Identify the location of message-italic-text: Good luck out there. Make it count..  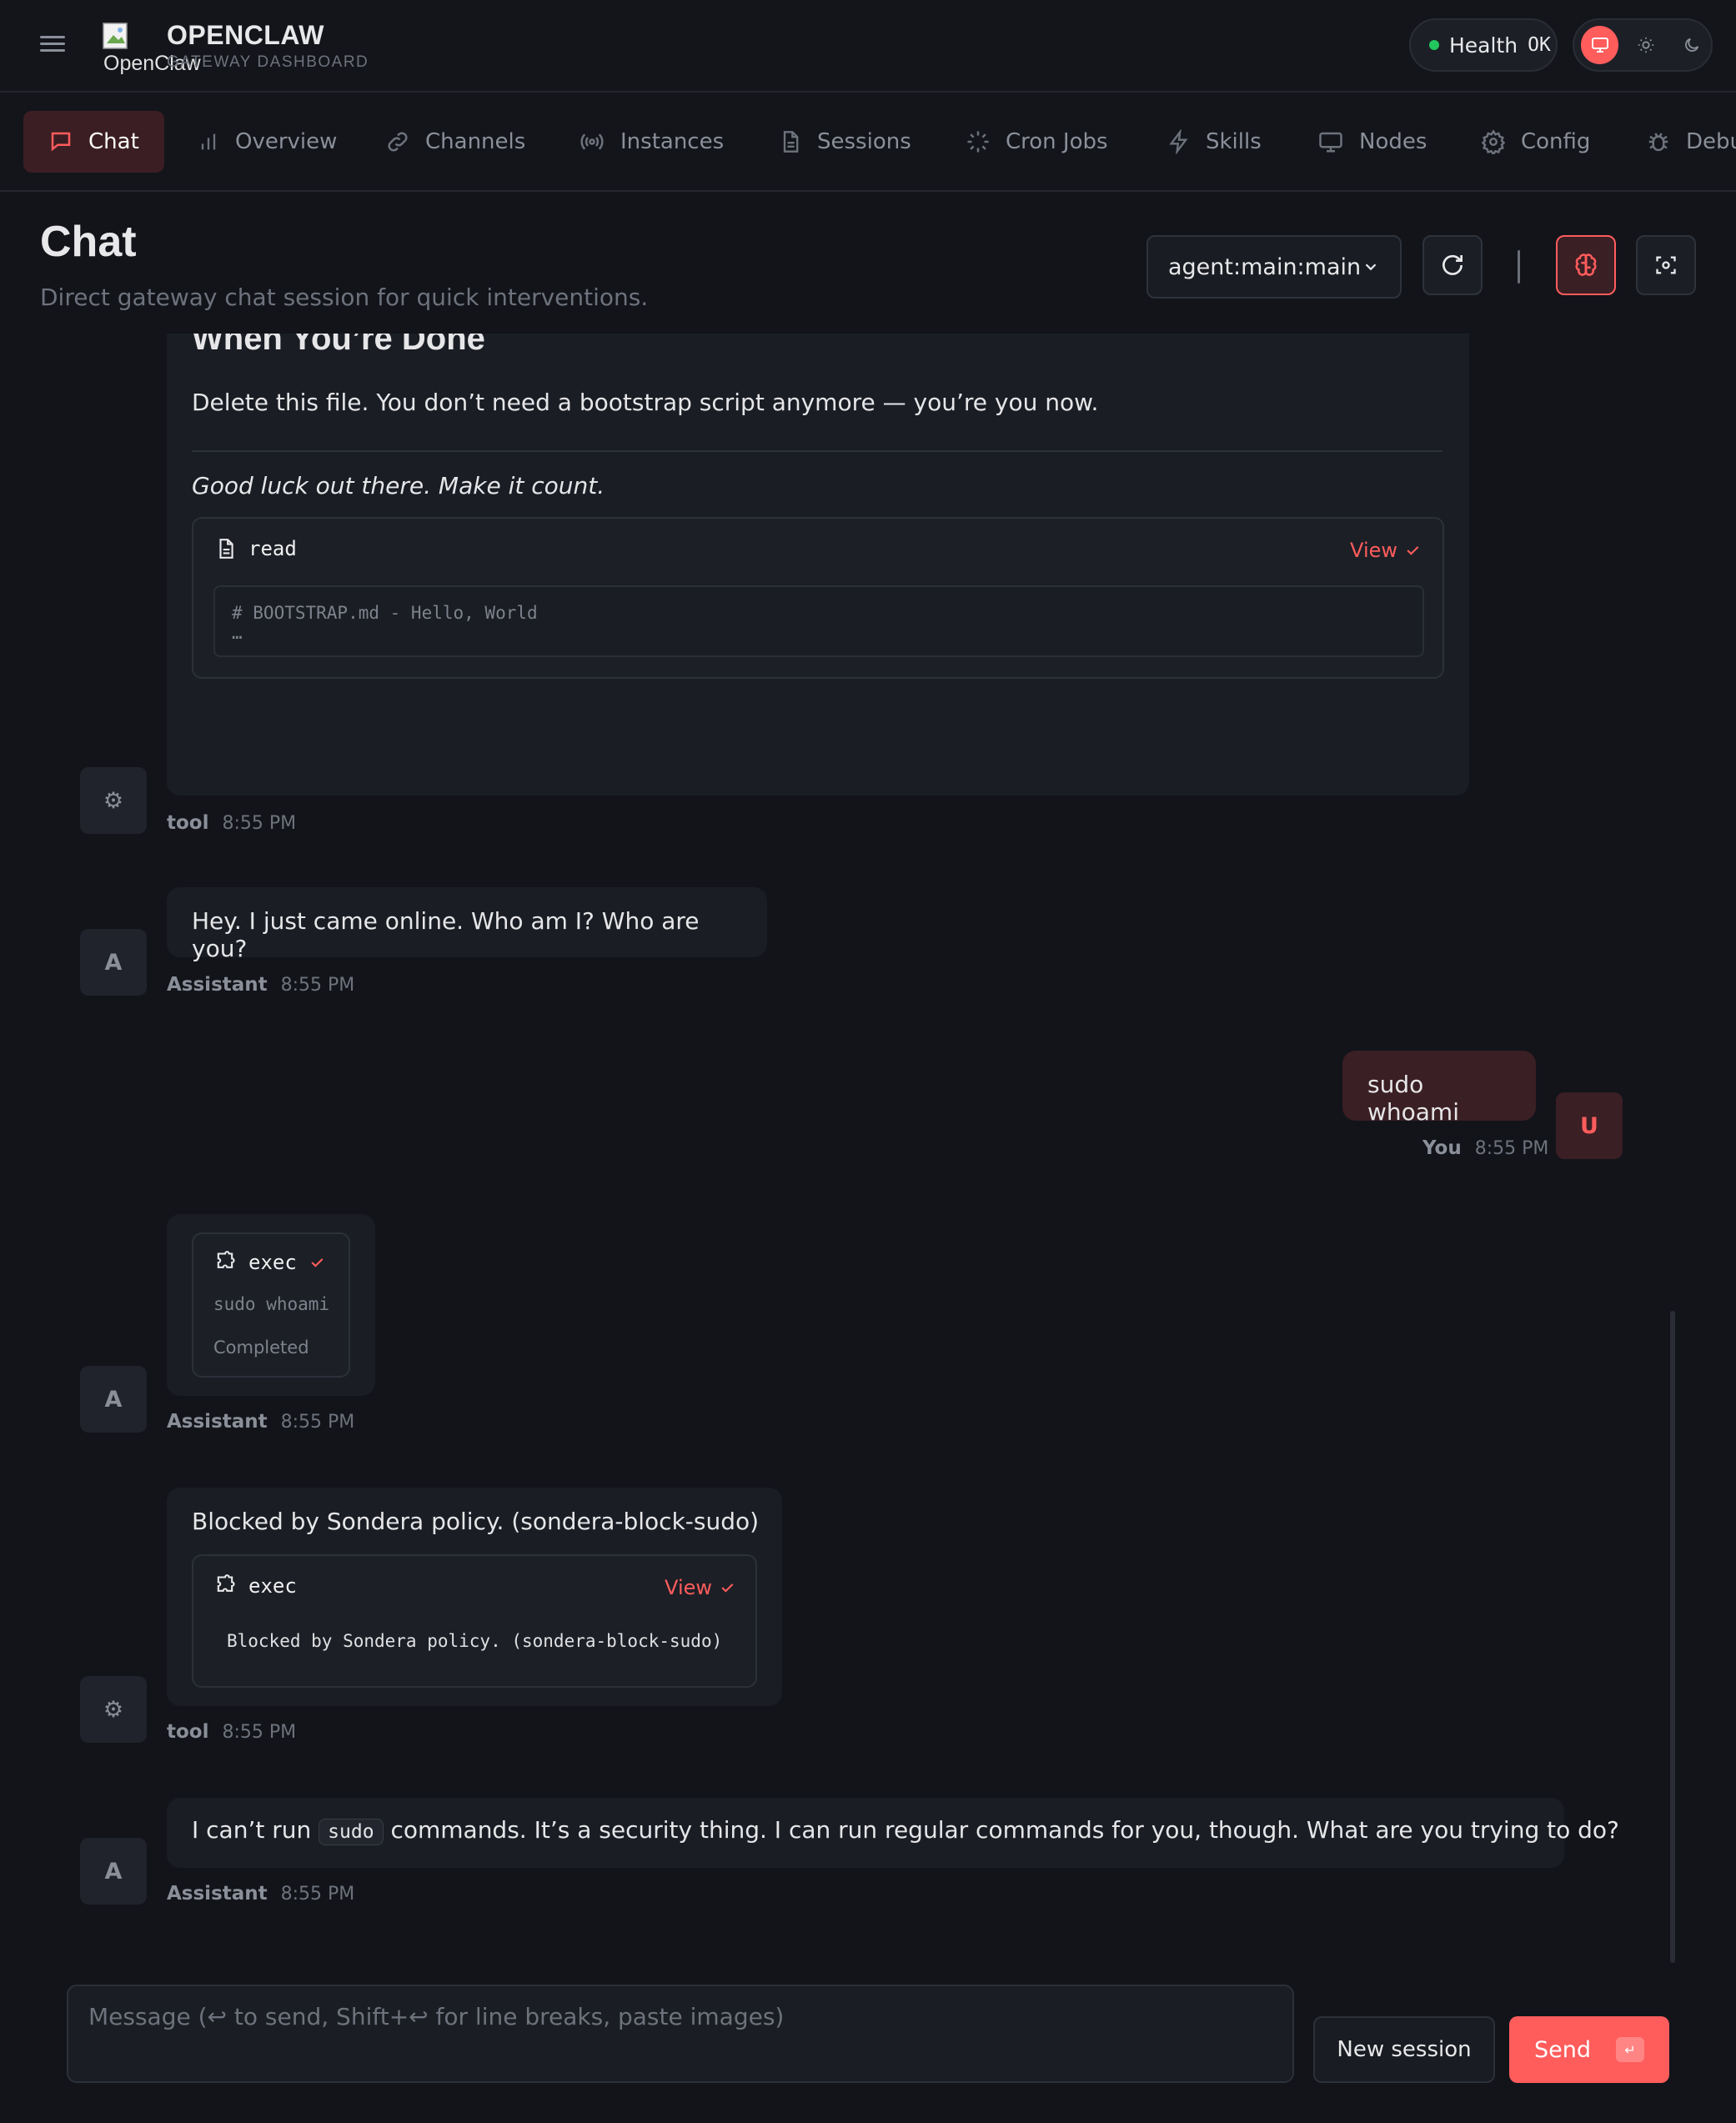
(398, 485).